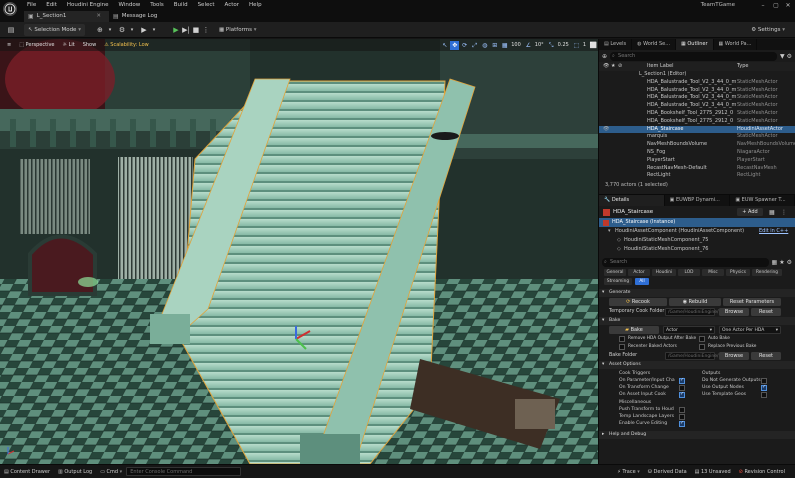  What do you see at coordinates (186, 30) in the screenshot?
I see `step-icon: ▶|` at bounding box center [186, 30].